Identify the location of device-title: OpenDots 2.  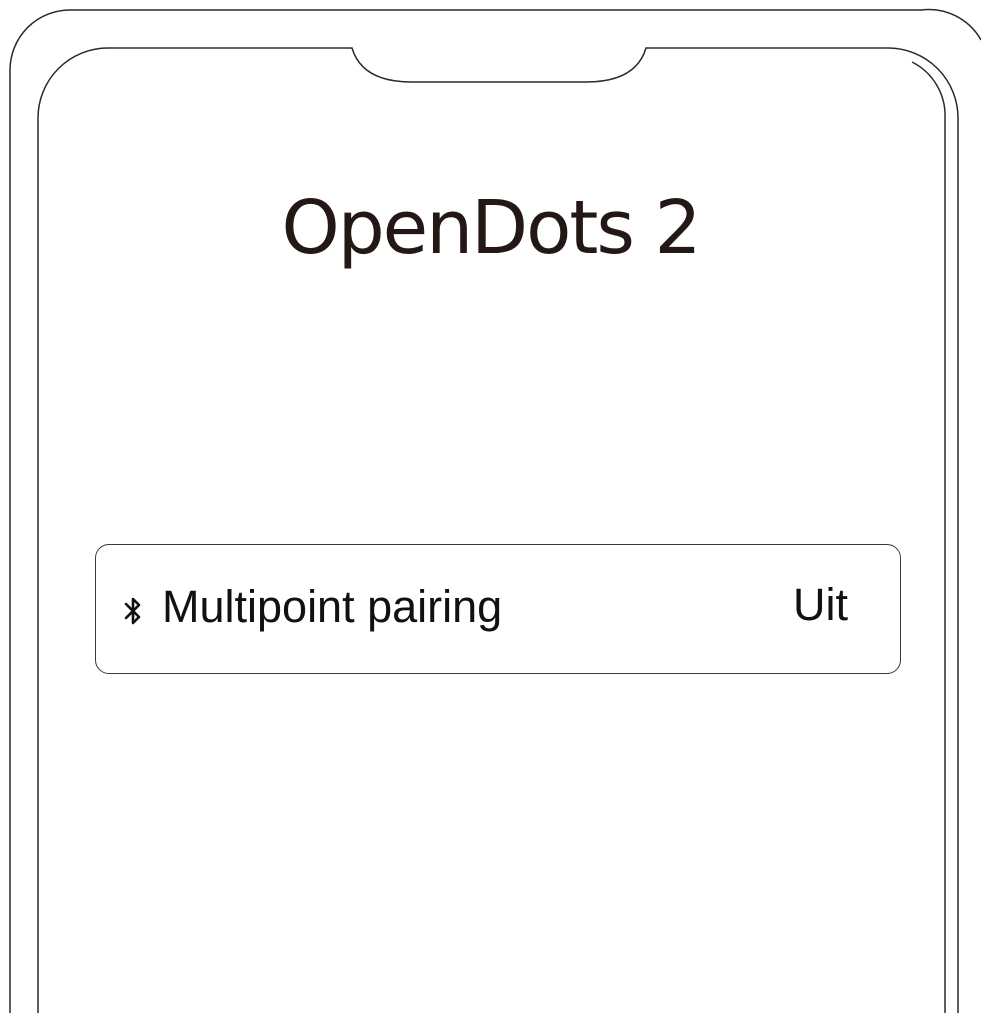
(491, 228).